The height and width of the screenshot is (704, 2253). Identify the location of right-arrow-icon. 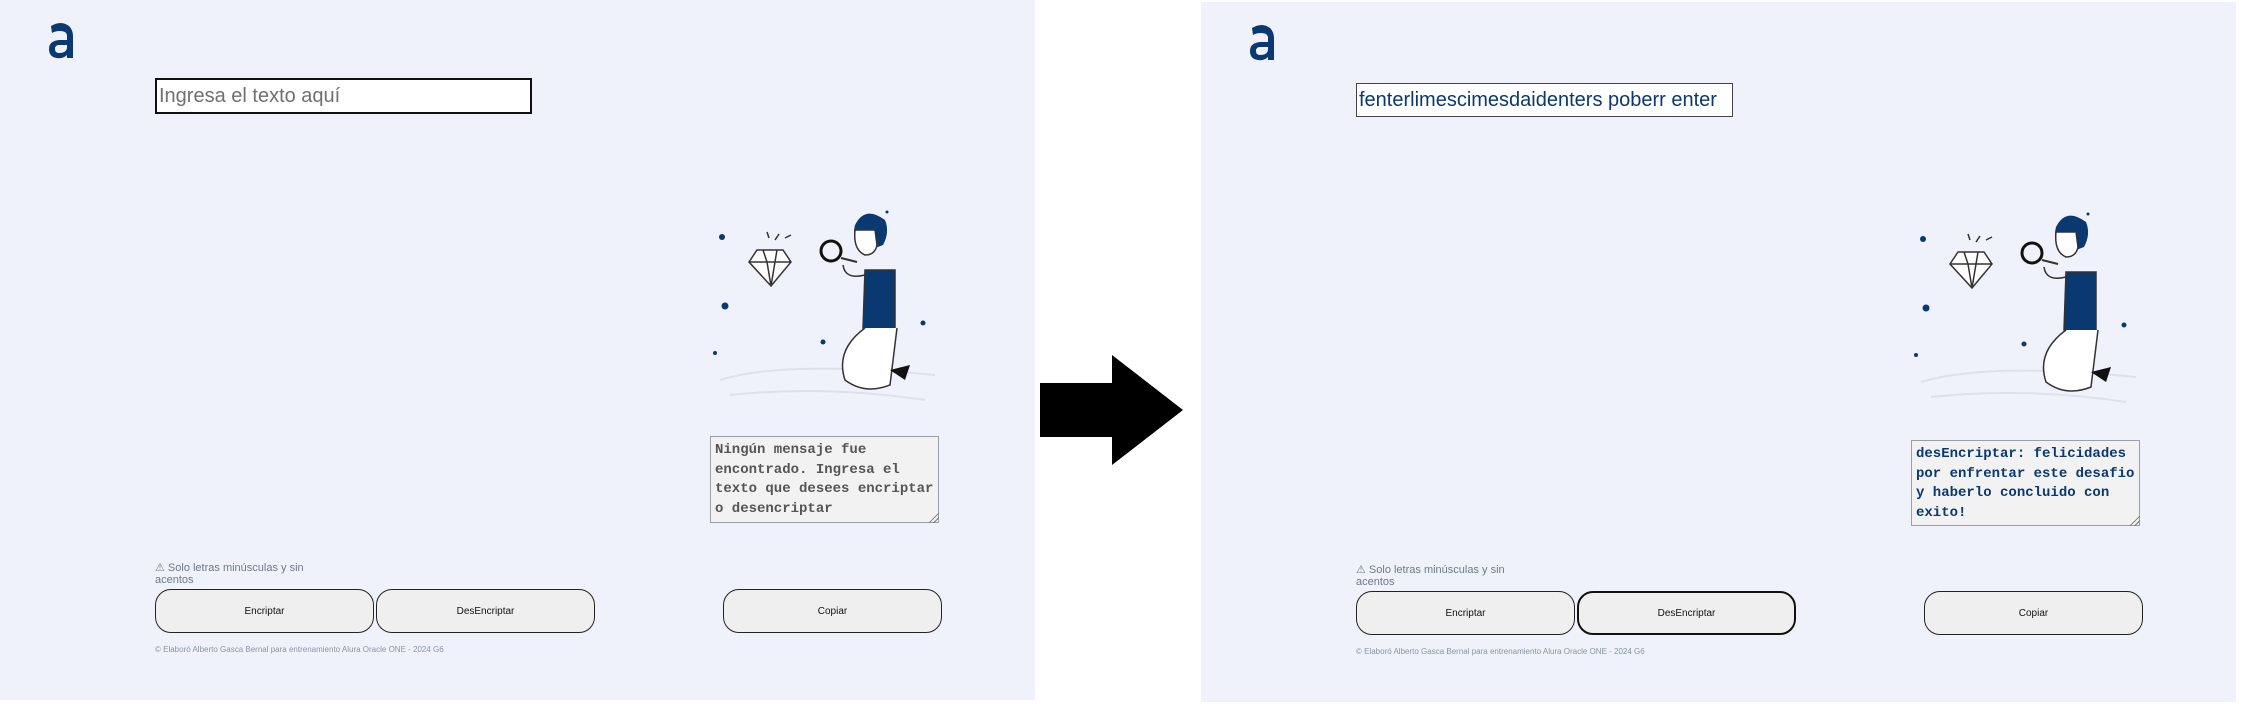
(1111, 410).